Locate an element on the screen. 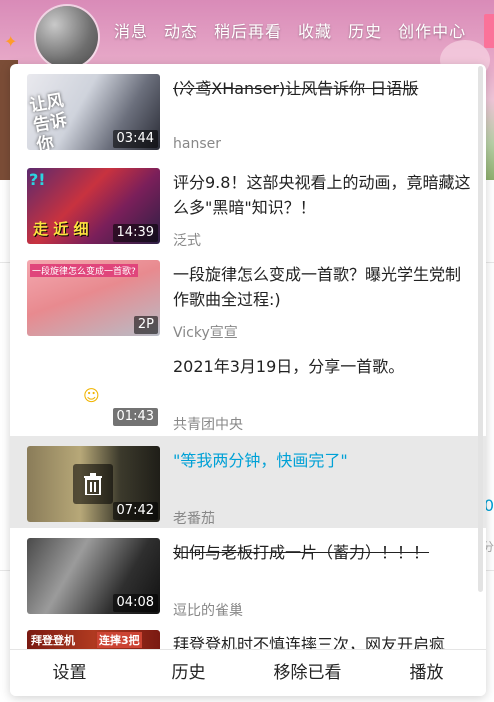 Image resolution: width=494 pixels, height=702 pixels. thumbnail-caption: 让风告诉你 is located at coordinates (48, 120).